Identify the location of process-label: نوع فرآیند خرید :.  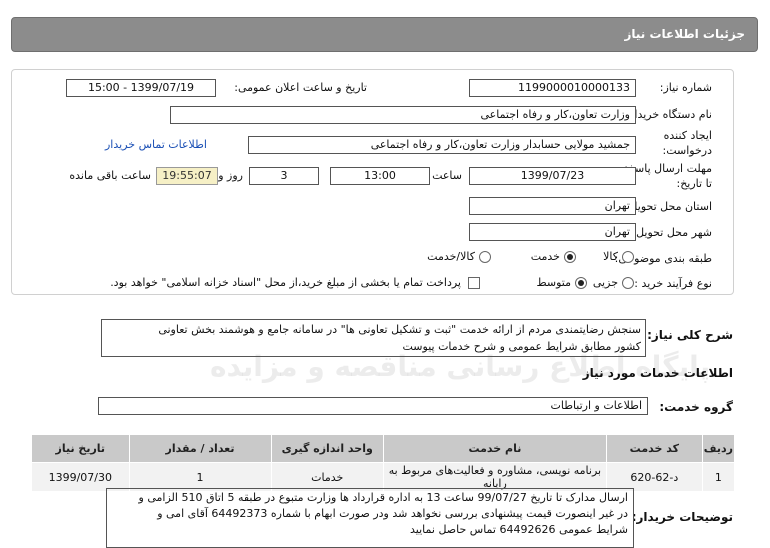
(673, 283).